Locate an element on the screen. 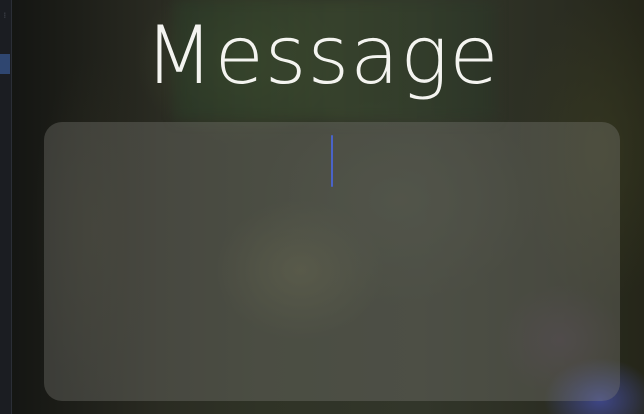 The width and height of the screenshot is (644, 414). text-caret is located at coordinates (332, 161).